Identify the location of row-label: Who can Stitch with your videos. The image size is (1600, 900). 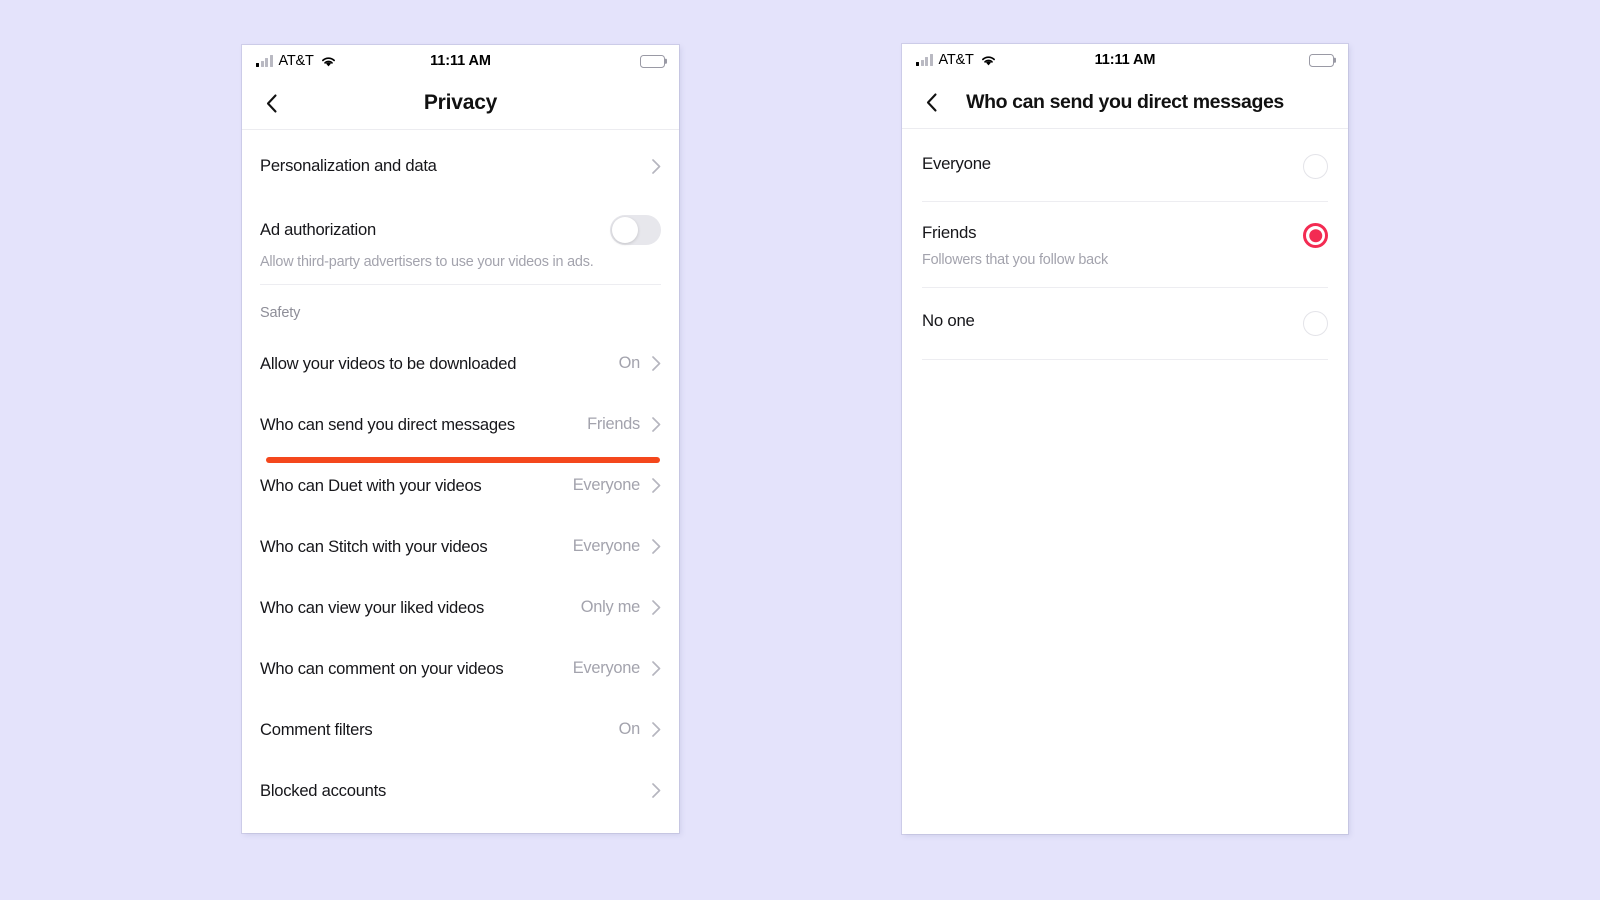
(374, 546).